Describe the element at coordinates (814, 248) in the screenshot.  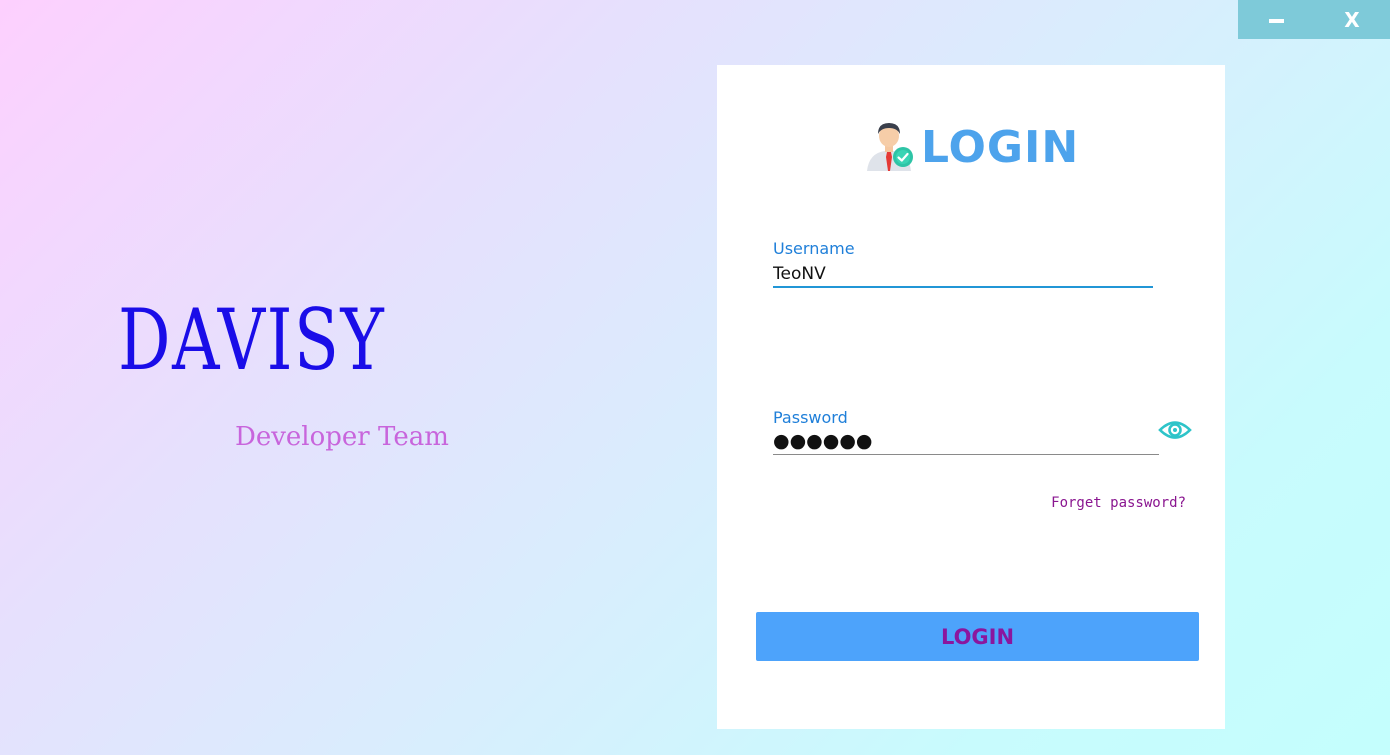
I see `username-label: Username` at that location.